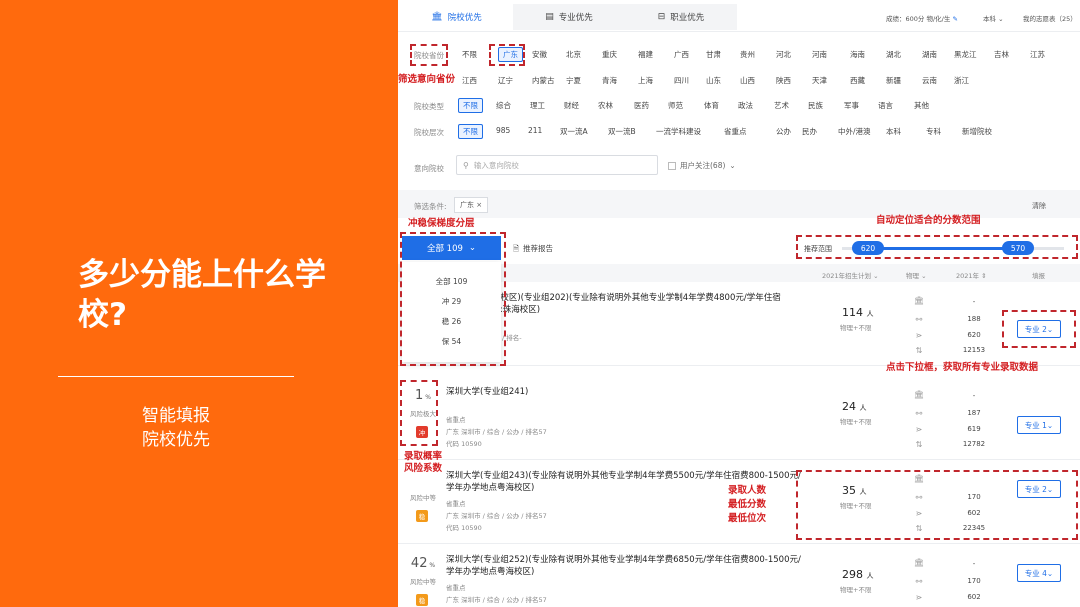 Image resolution: width=1080 pixels, height=607 pixels. What do you see at coordinates (429, 168) in the screenshot?
I see `intent-label: 意向院校` at bounding box center [429, 168].